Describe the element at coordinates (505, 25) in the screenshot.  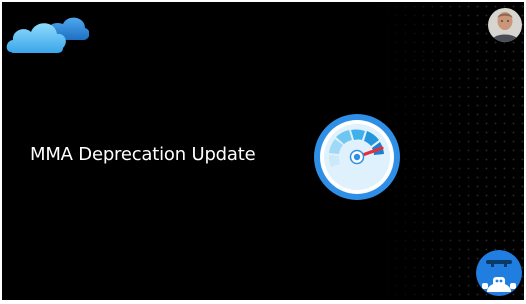
I see `presenter-avatar` at that location.